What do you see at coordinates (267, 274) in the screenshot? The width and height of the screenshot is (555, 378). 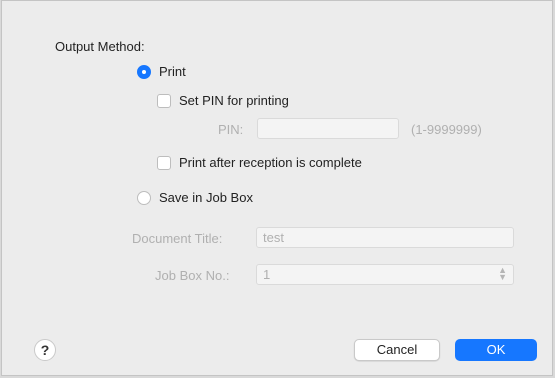 I see `job-box-no-value: 1` at bounding box center [267, 274].